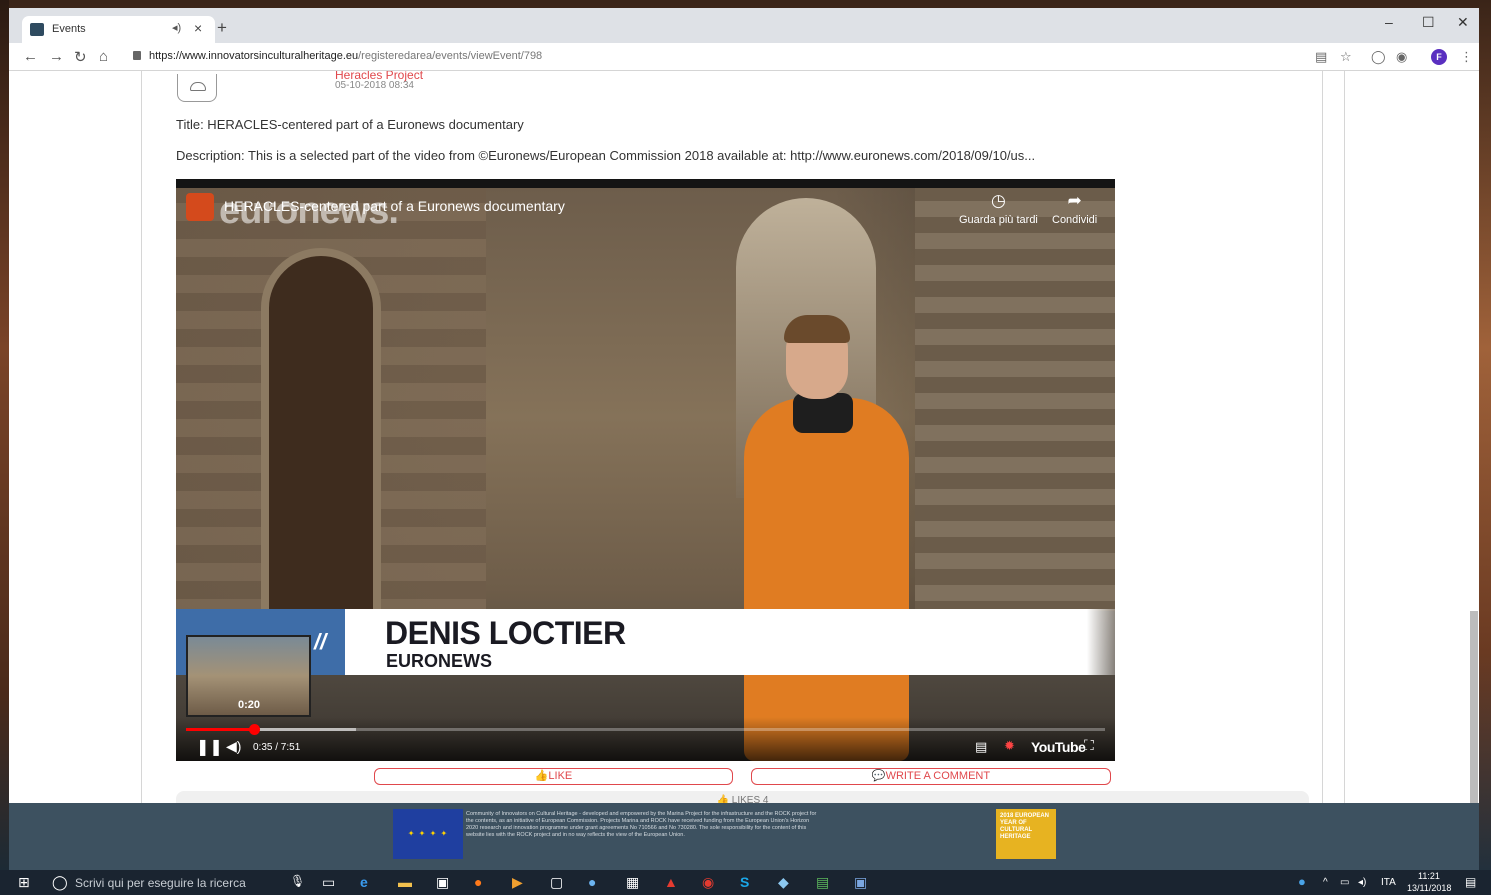  I want to click on tray-chevron-icon: ^, so click(1325, 882).